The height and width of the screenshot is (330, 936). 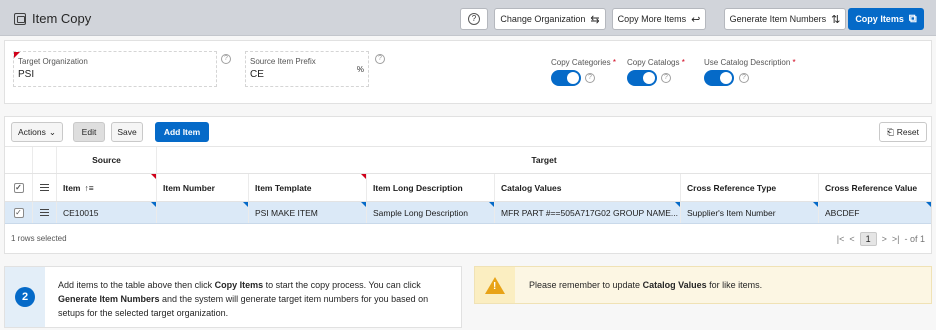 I want to click on generate-item-numbers-button: Generate Item Numbers ⇅, so click(x=785, y=19).